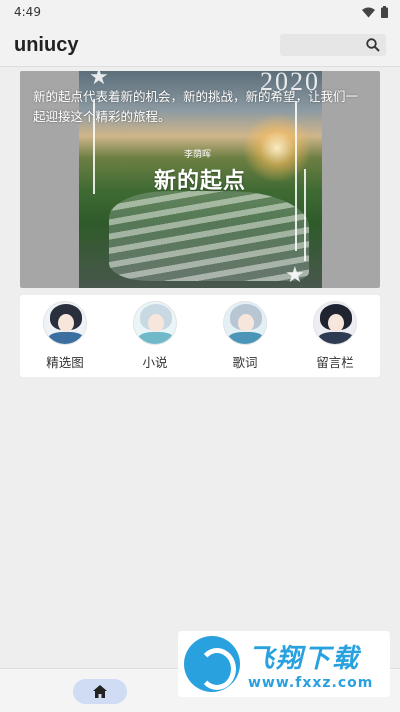 The width and height of the screenshot is (400, 712). Describe the element at coordinates (373, 45) in the screenshot. I see `search-icon` at that location.